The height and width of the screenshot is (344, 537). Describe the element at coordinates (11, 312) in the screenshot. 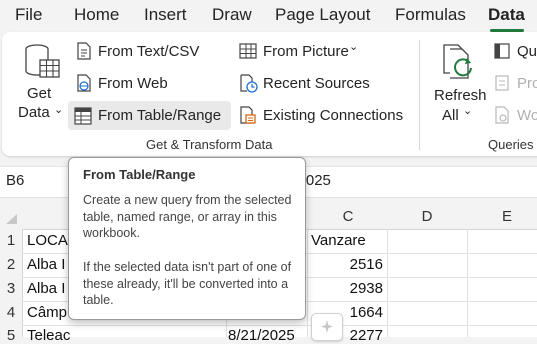

I see `row-header-4: 4` at that location.